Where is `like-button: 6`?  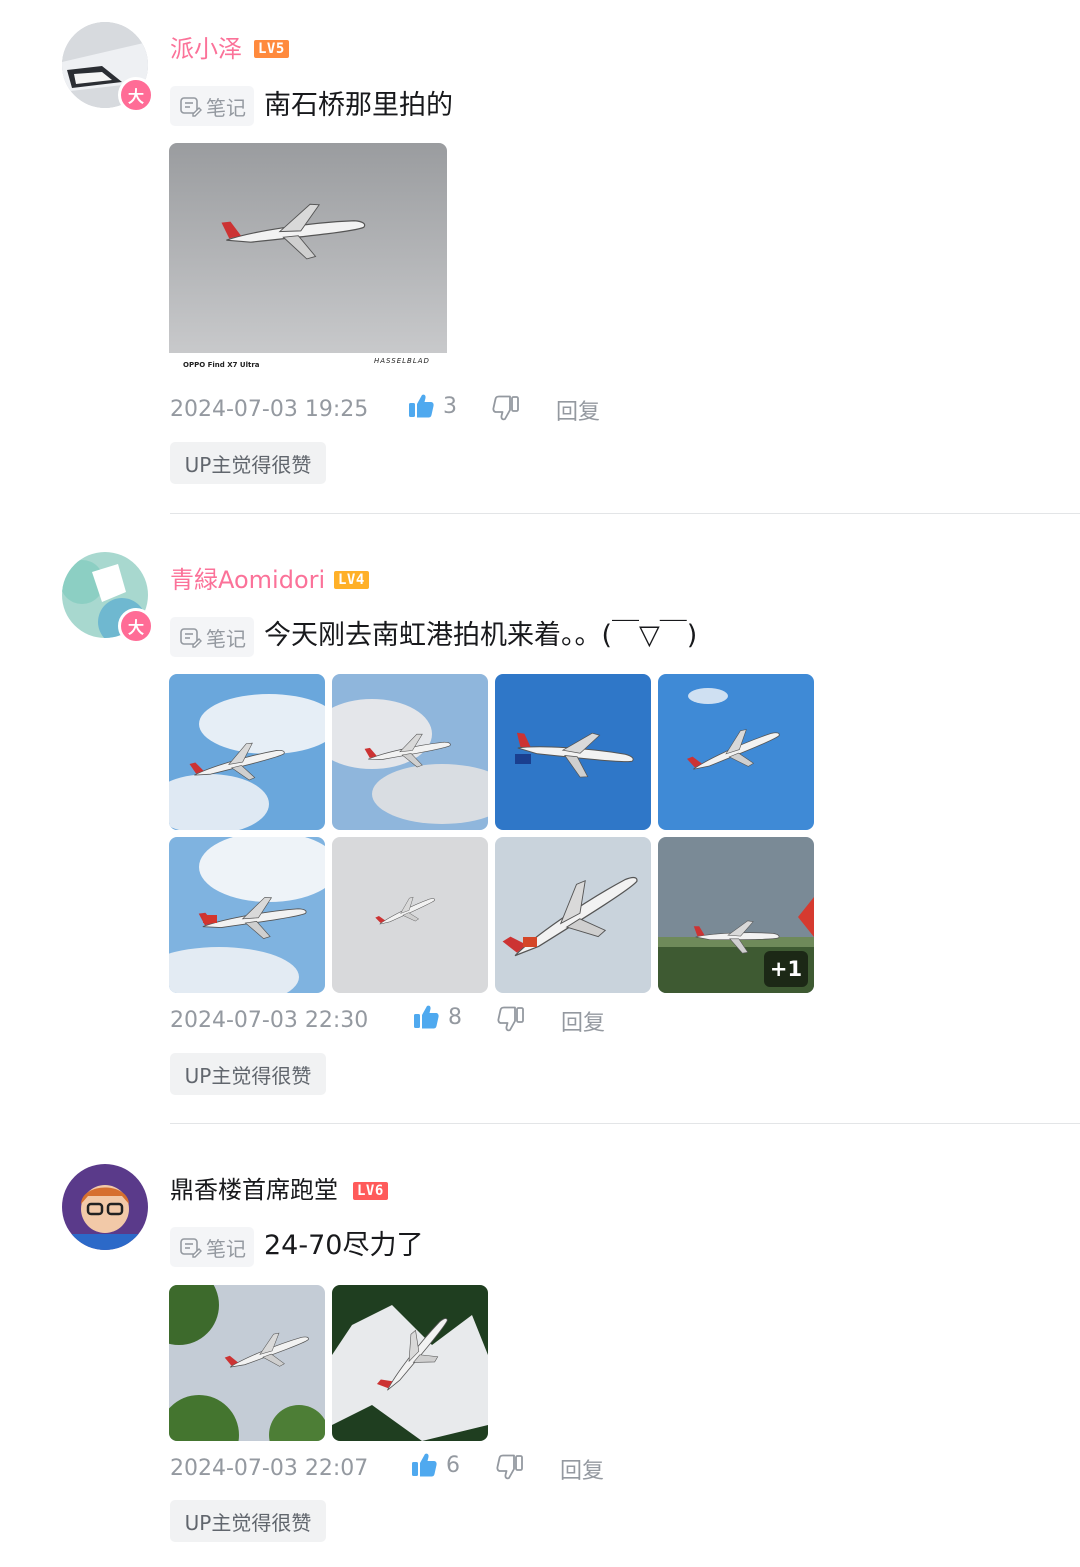
like-button: 6 is located at coordinates (435, 1465).